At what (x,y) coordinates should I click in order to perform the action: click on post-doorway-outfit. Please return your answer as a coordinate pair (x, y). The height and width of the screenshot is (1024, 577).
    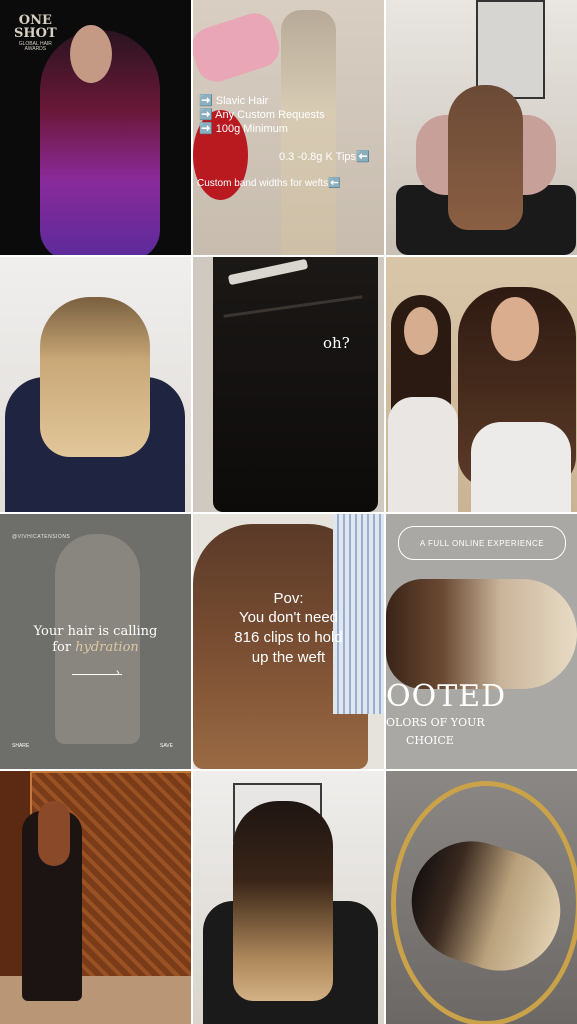
    Looking at the image, I should click on (95, 897).